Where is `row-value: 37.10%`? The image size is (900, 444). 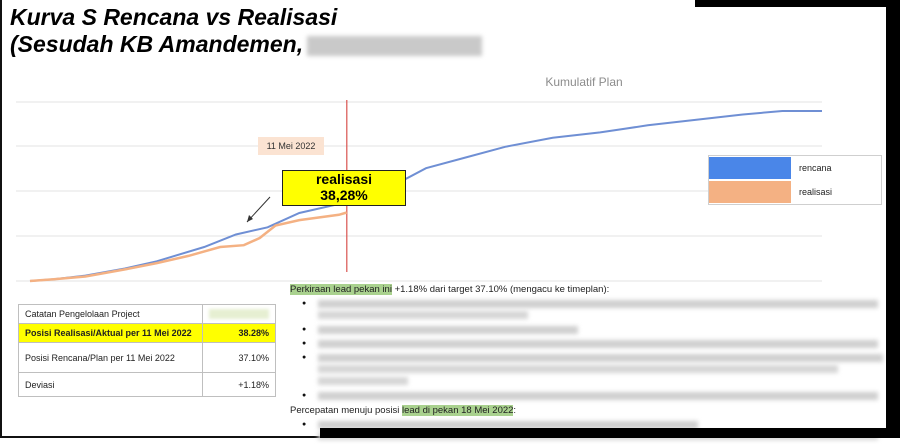 row-value: 37.10% is located at coordinates (239, 357).